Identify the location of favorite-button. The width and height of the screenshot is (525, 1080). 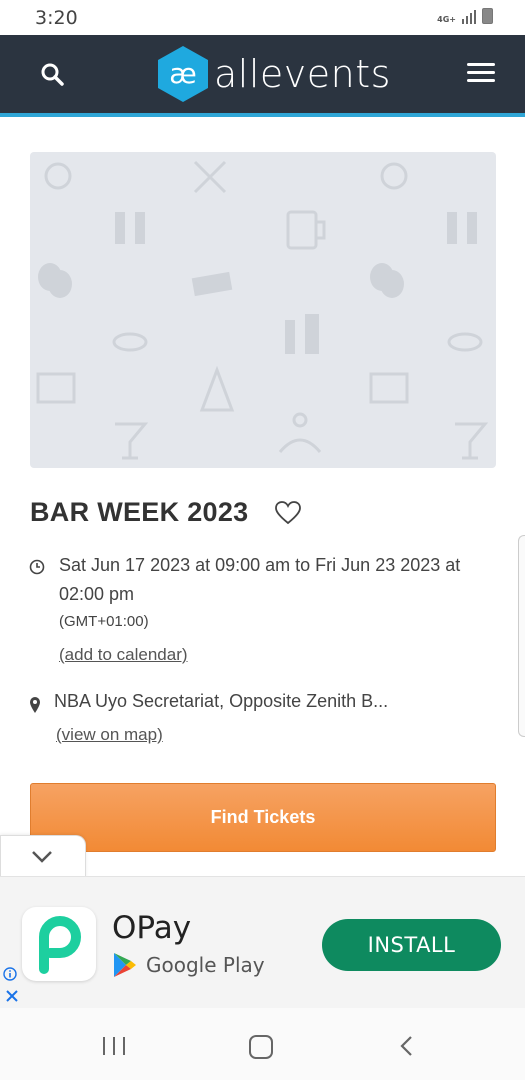
(288, 513).